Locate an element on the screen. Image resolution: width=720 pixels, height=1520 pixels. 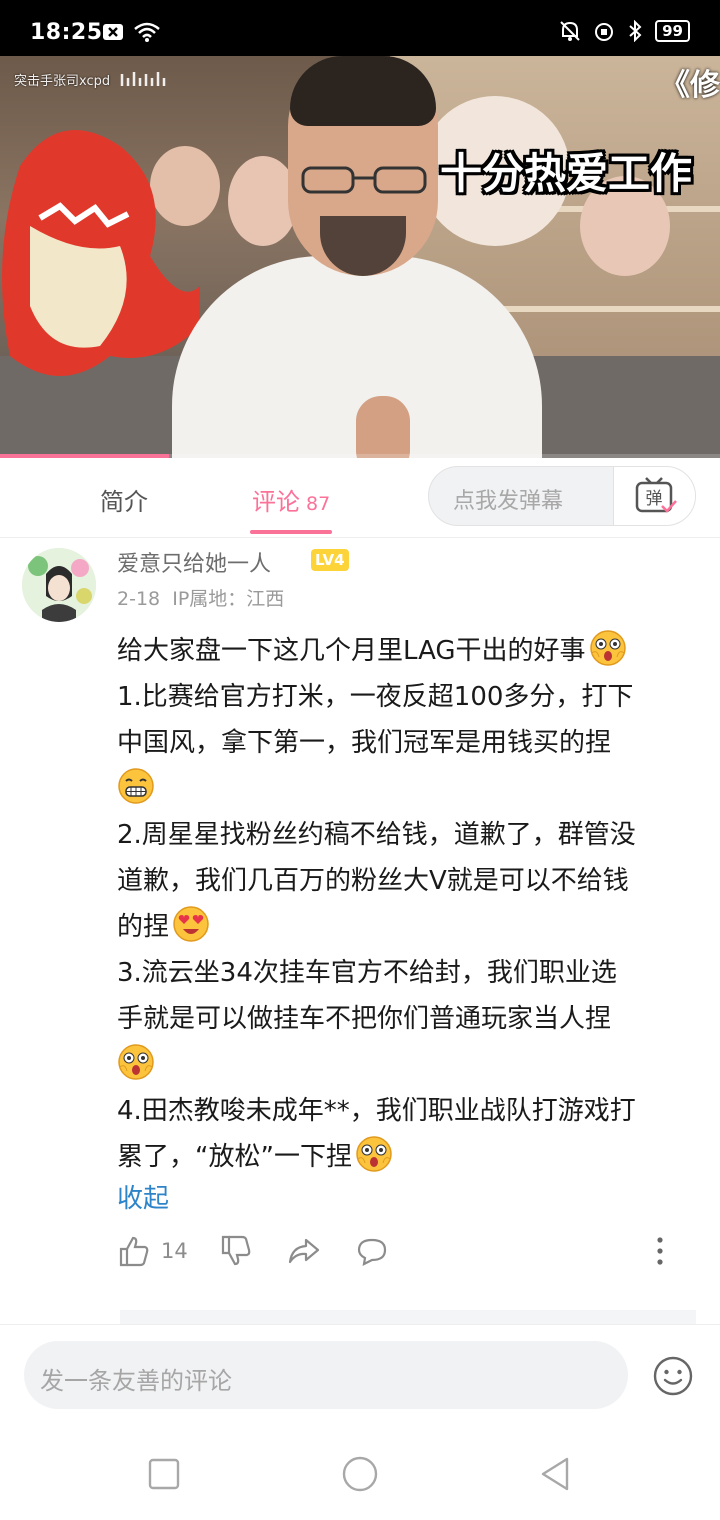
comment-meta: 2-18 IP属地：江西 is located at coordinates (200, 597).